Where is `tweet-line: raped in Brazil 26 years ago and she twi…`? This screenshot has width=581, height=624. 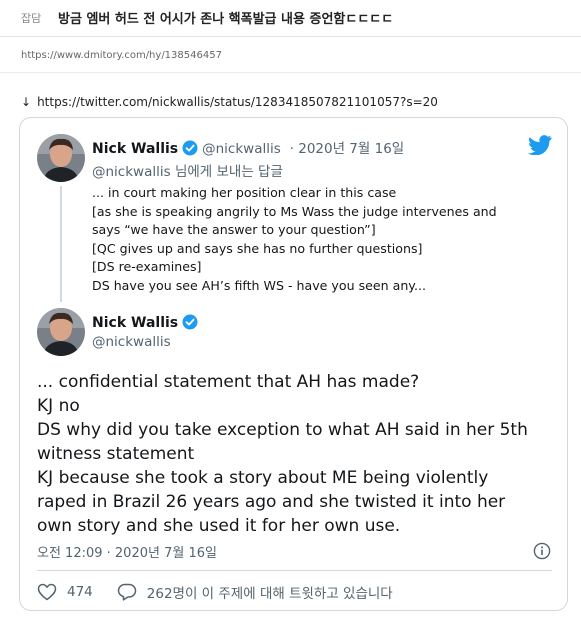 tweet-line: raped in Brazil 26 years ago and she twi… is located at coordinates (271, 502).